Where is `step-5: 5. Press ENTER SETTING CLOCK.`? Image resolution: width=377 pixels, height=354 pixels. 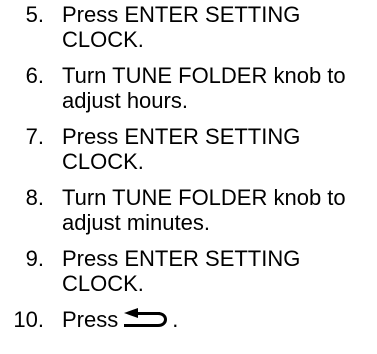
step-5: 5. Press ENTER SETTING CLOCK. is located at coordinates (188, 27).